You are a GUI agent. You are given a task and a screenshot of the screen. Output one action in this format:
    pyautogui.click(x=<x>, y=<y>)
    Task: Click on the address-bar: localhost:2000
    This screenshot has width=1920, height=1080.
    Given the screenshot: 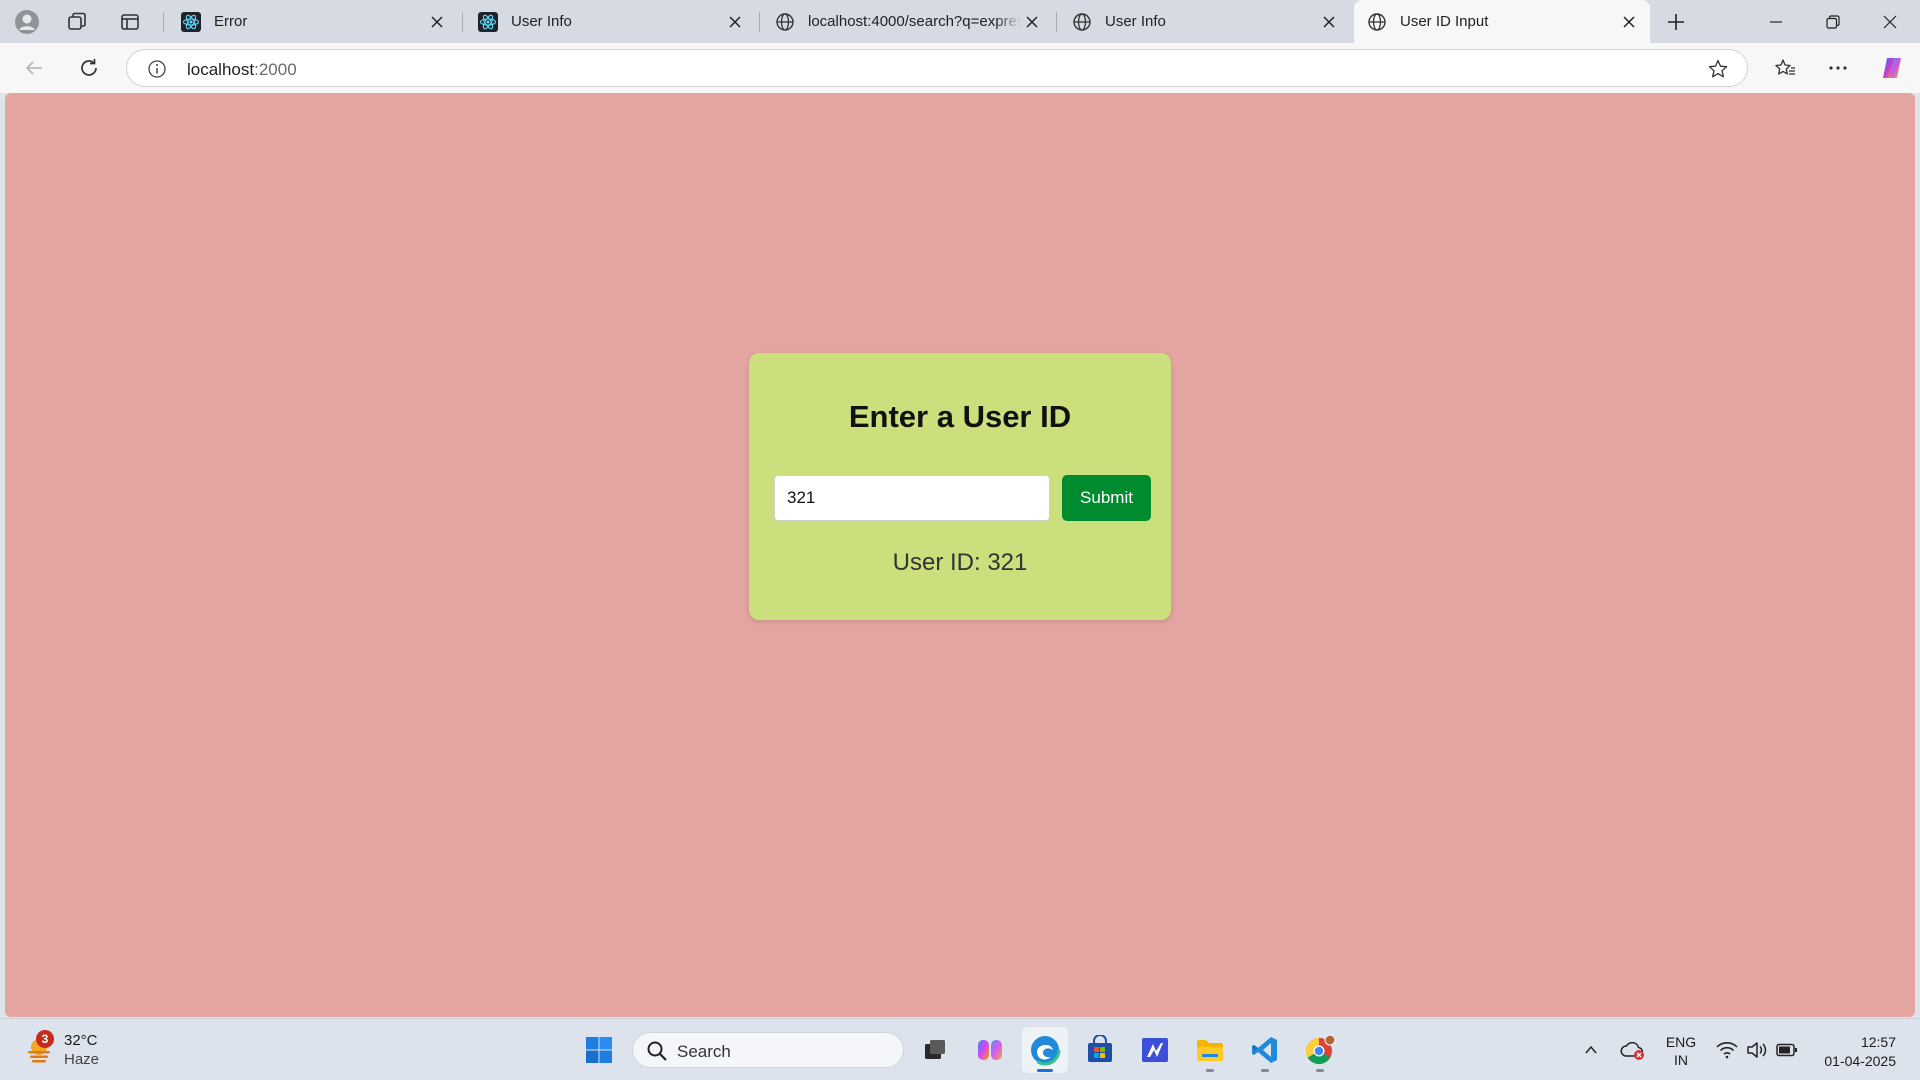 What is the action you would take?
    pyautogui.click(x=937, y=68)
    